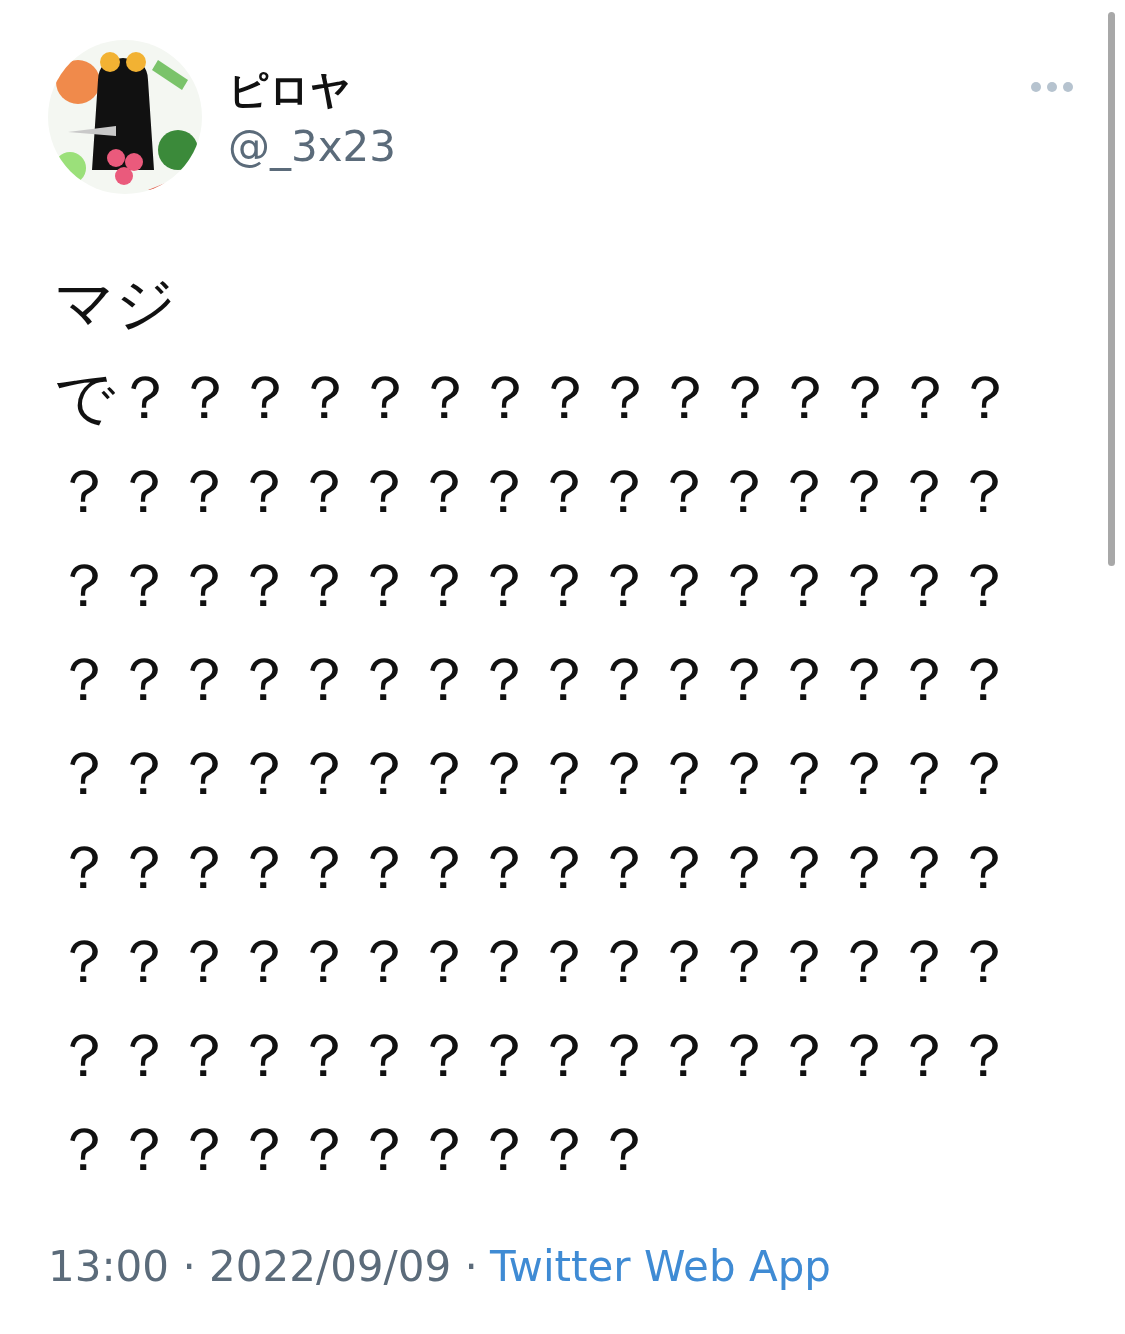 The width and height of the screenshot is (1125, 1334). I want to click on tweet-text-line: マジ, so click(115, 303).